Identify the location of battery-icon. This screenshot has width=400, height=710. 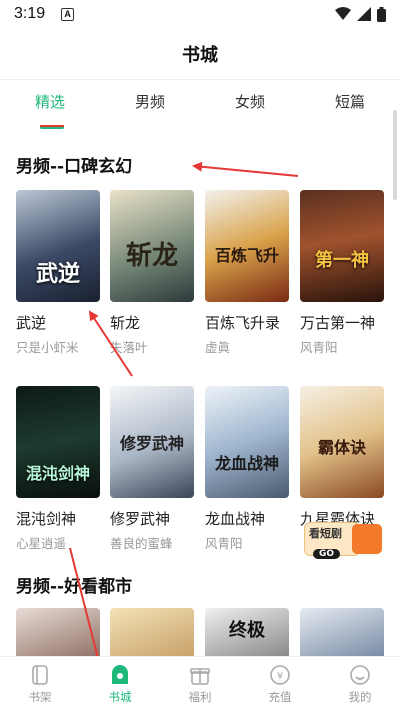
(381, 14).